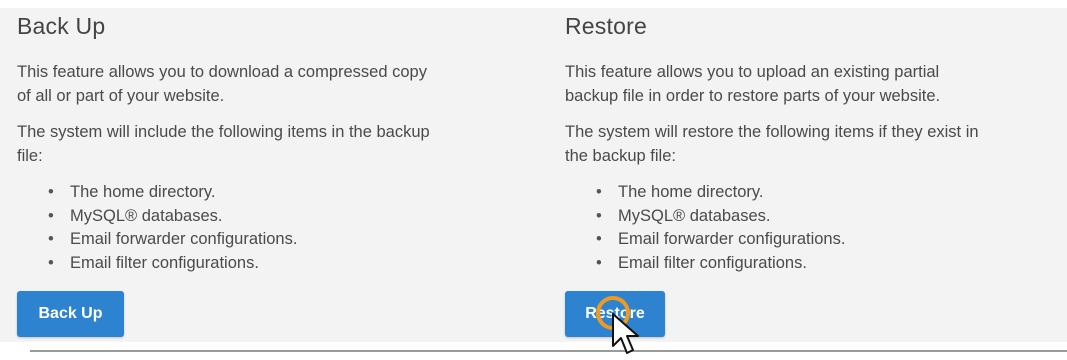  What do you see at coordinates (121, 96) in the screenshot?
I see `backup-description-line2: of all or part of your website.` at bounding box center [121, 96].